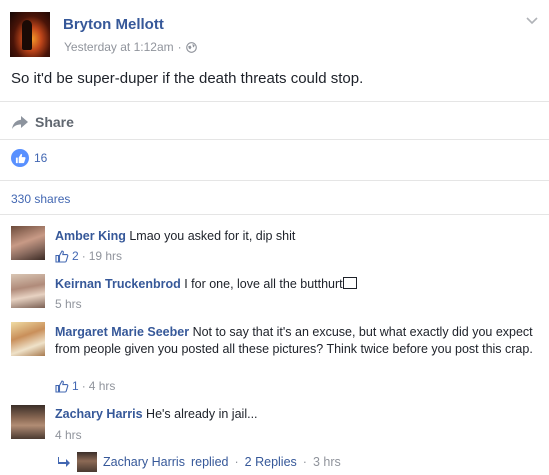 The width and height of the screenshot is (549, 475). What do you see at coordinates (326, 462) in the screenshot?
I see `reply-time: 3 hrs` at bounding box center [326, 462].